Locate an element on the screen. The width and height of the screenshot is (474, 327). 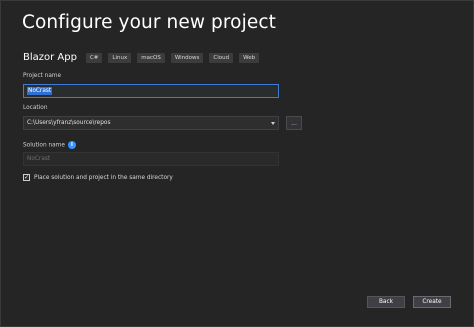
same-directory-checkbox: ✓ is located at coordinates (26, 177).